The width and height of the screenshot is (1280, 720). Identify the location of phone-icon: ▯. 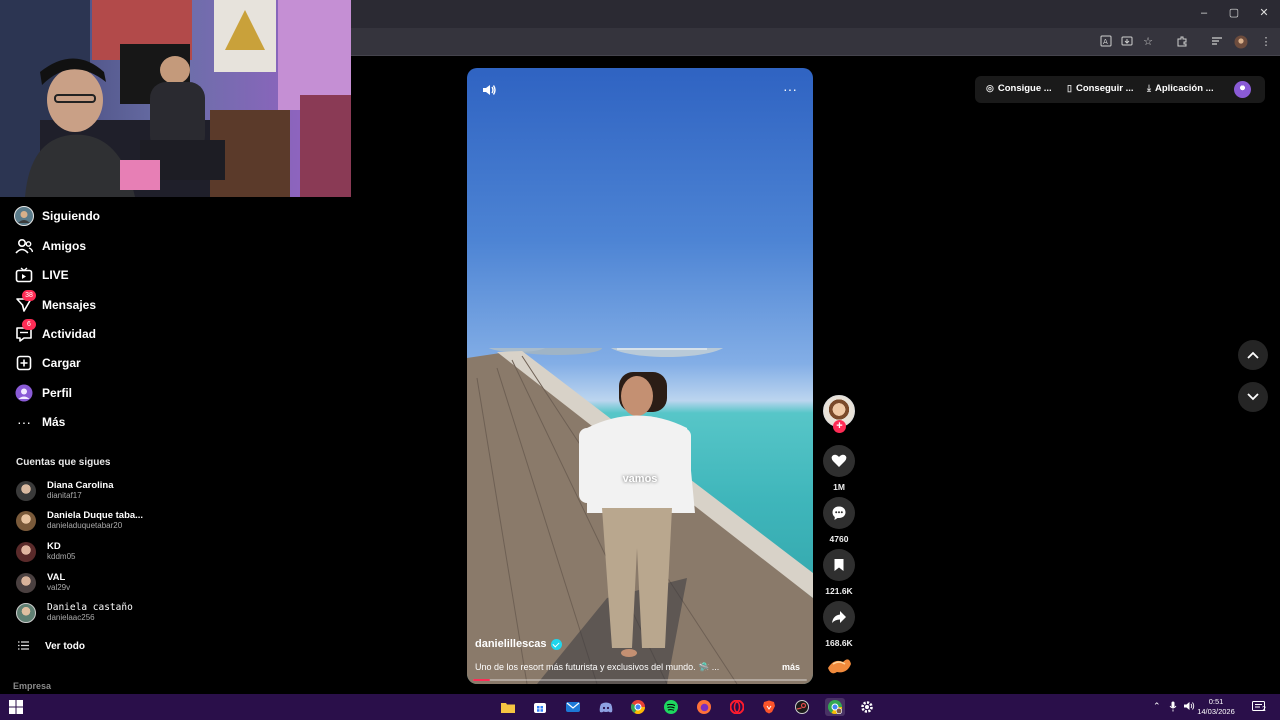
(1069, 88).